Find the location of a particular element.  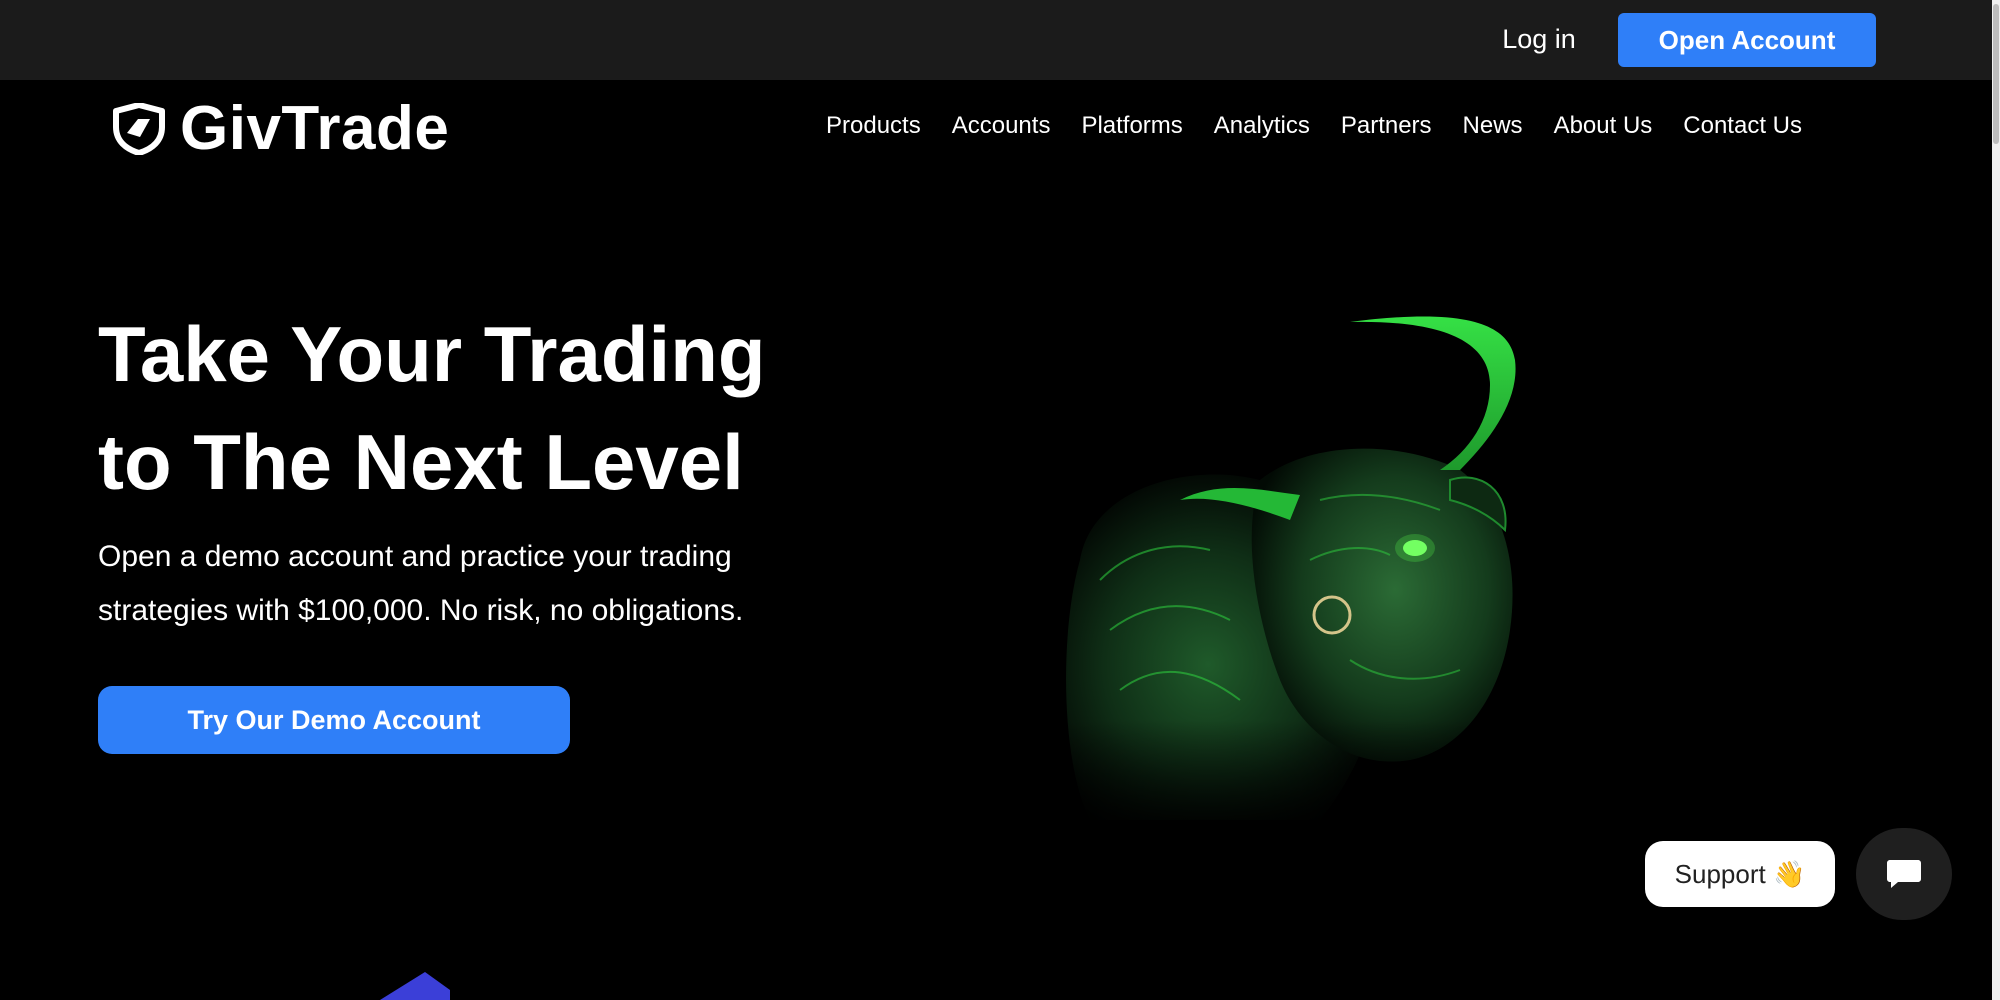

brand-logo: GivTrade is located at coordinates (280, 129).